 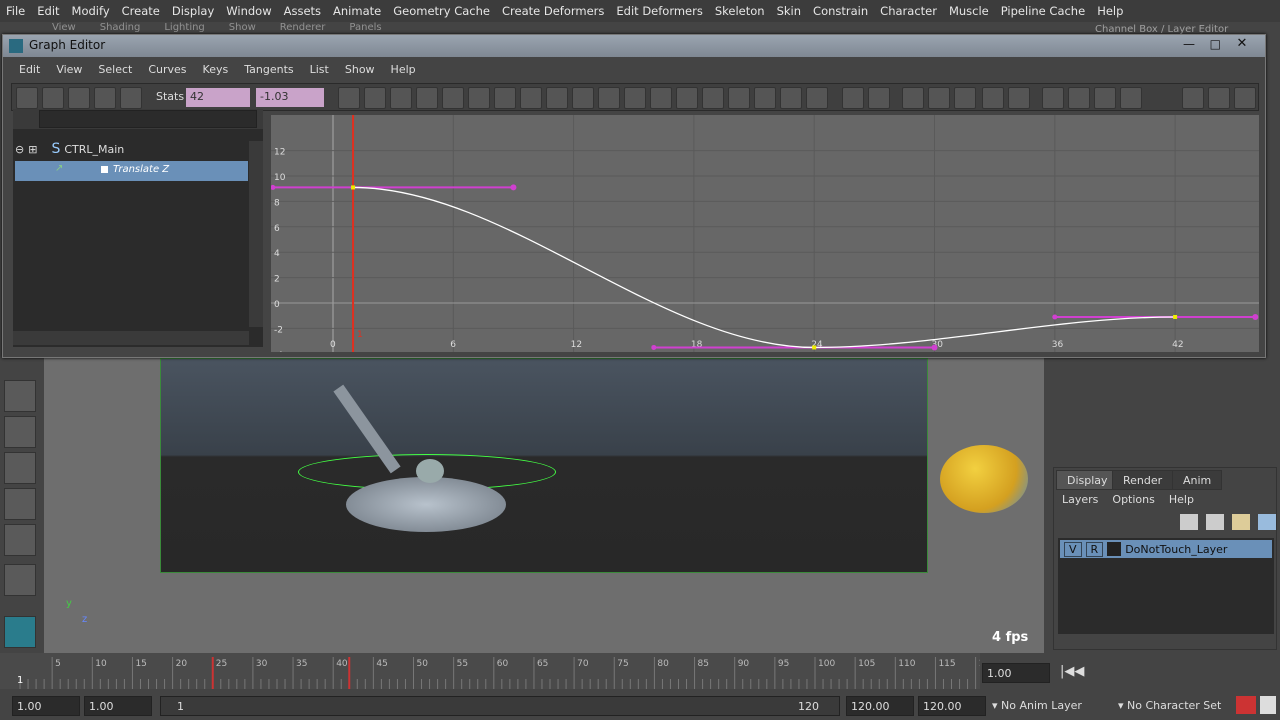 What do you see at coordinates (357, 11) in the screenshot?
I see `menu-animate: Animate` at bounding box center [357, 11].